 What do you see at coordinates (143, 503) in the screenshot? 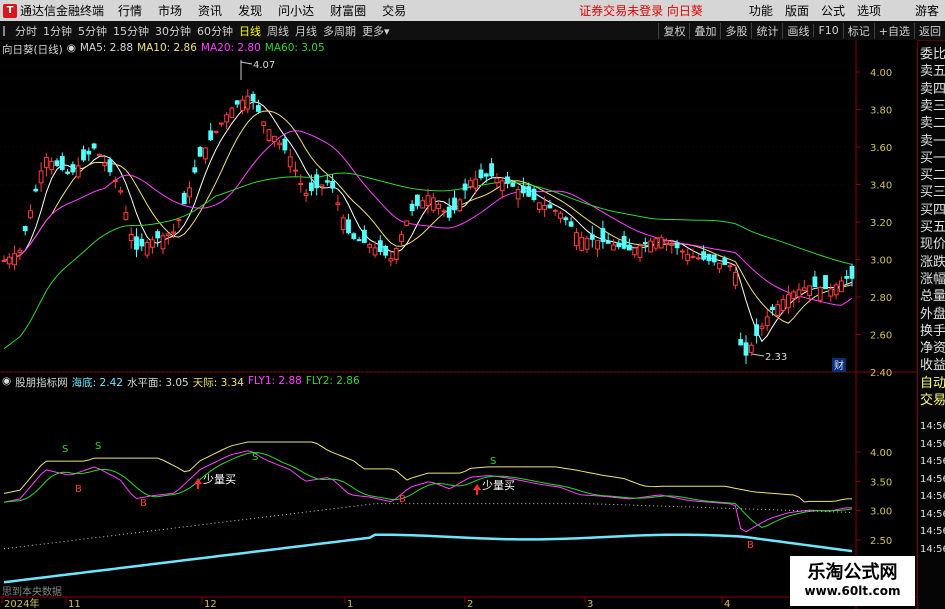
I see `signal-b: B` at bounding box center [143, 503].